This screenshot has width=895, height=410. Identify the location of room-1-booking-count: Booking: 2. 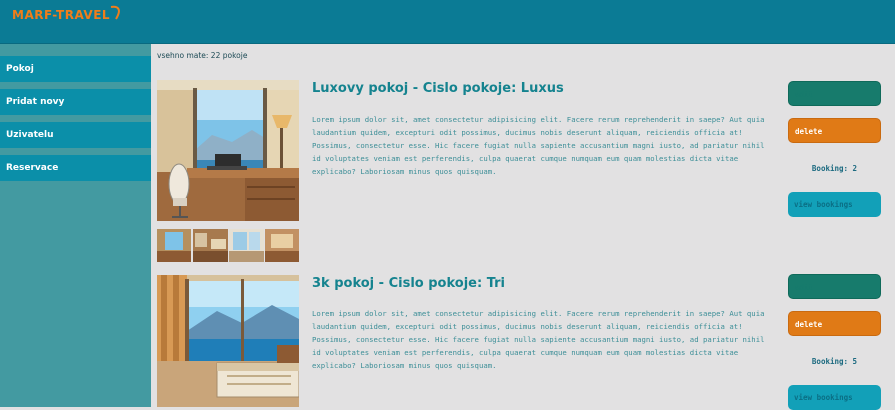
(834, 168).